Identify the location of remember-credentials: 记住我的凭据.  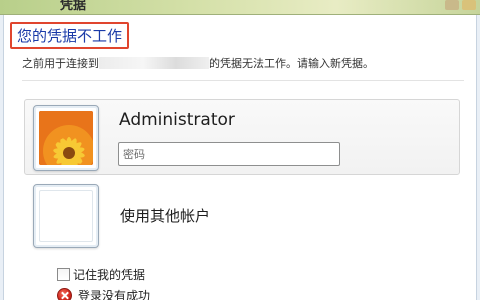
(101, 274).